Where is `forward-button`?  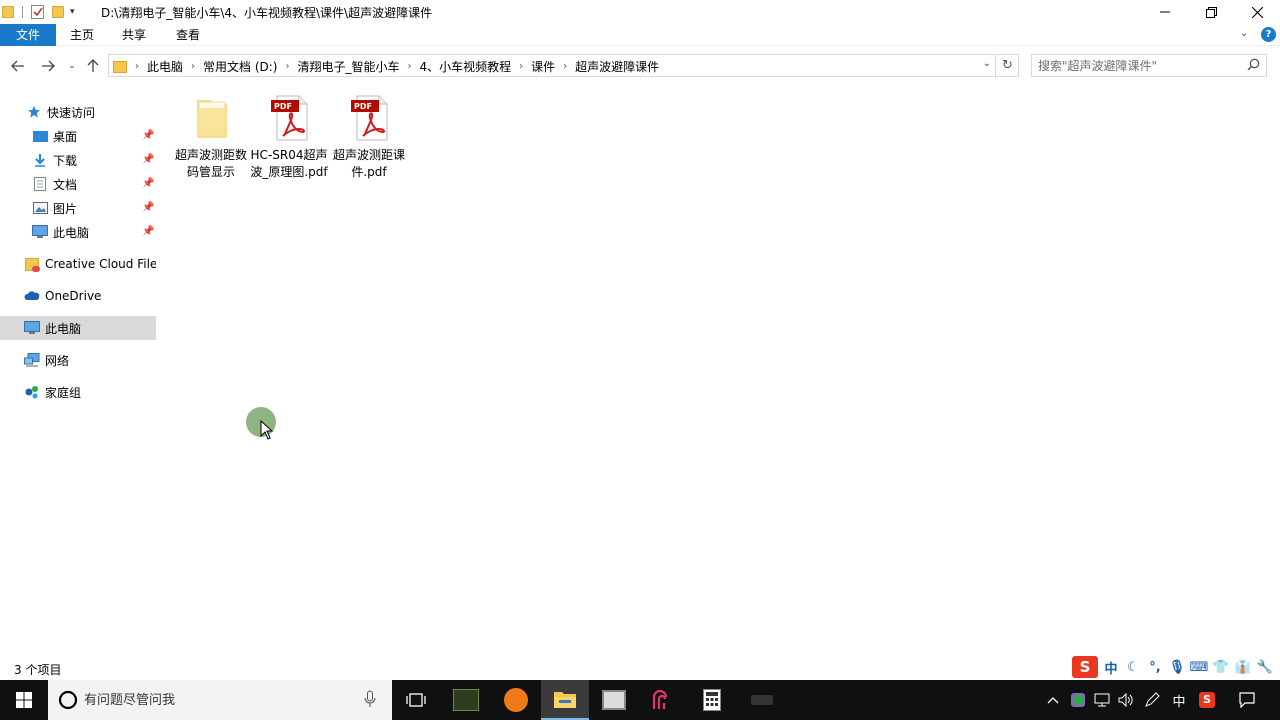
forward-button is located at coordinates (48, 66).